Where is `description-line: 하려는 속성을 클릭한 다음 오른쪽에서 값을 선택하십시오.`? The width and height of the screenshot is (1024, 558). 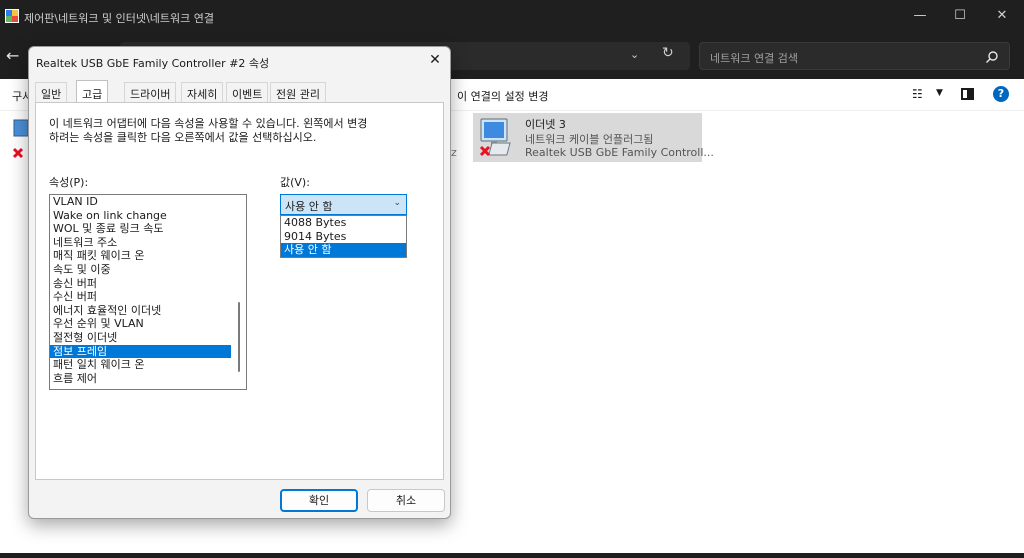 description-line: 하려는 속성을 클릭한 다음 오른쪽에서 값을 선택하십시오. is located at coordinates (183, 137).